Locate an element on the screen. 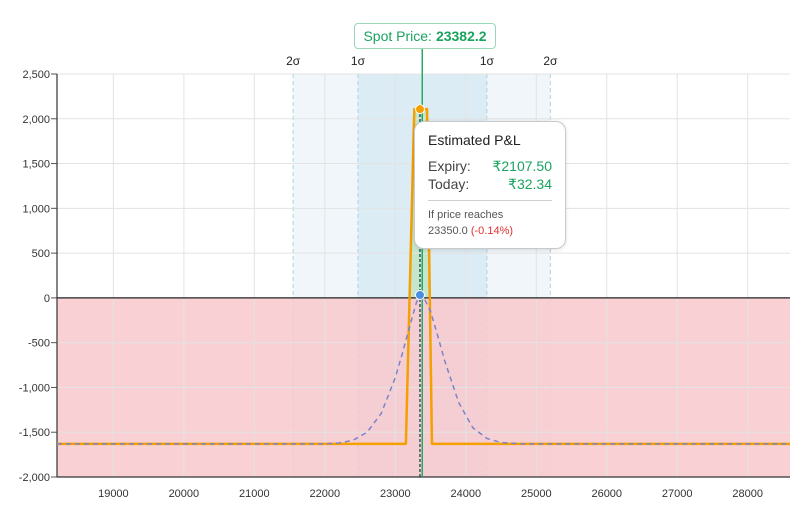 This screenshot has height=513, width=800. tooltip-reach-change: (-0.14%) is located at coordinates (492, 231).